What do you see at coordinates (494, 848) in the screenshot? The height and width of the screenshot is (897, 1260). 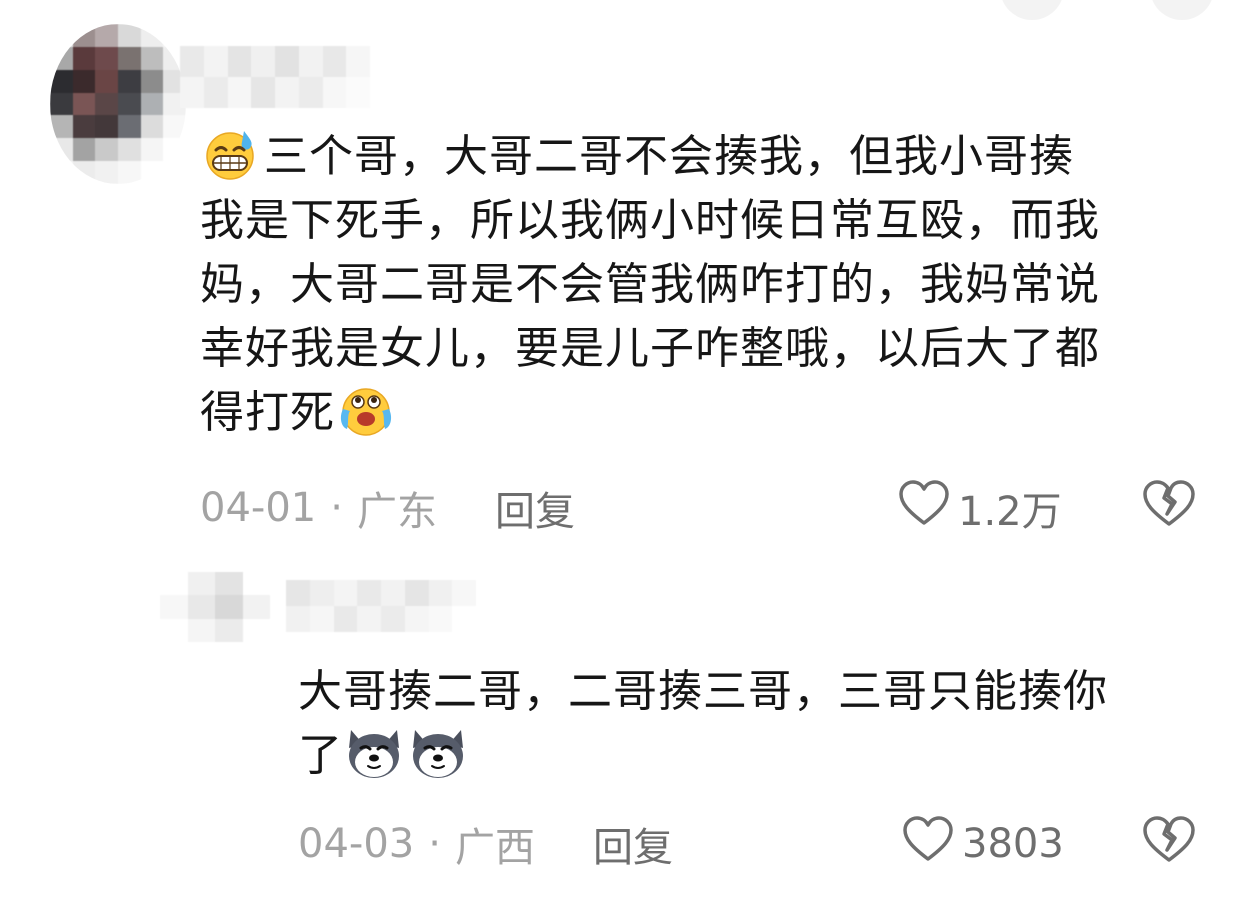 I see `reply-location: 广西` at bounding box center [494, 848].